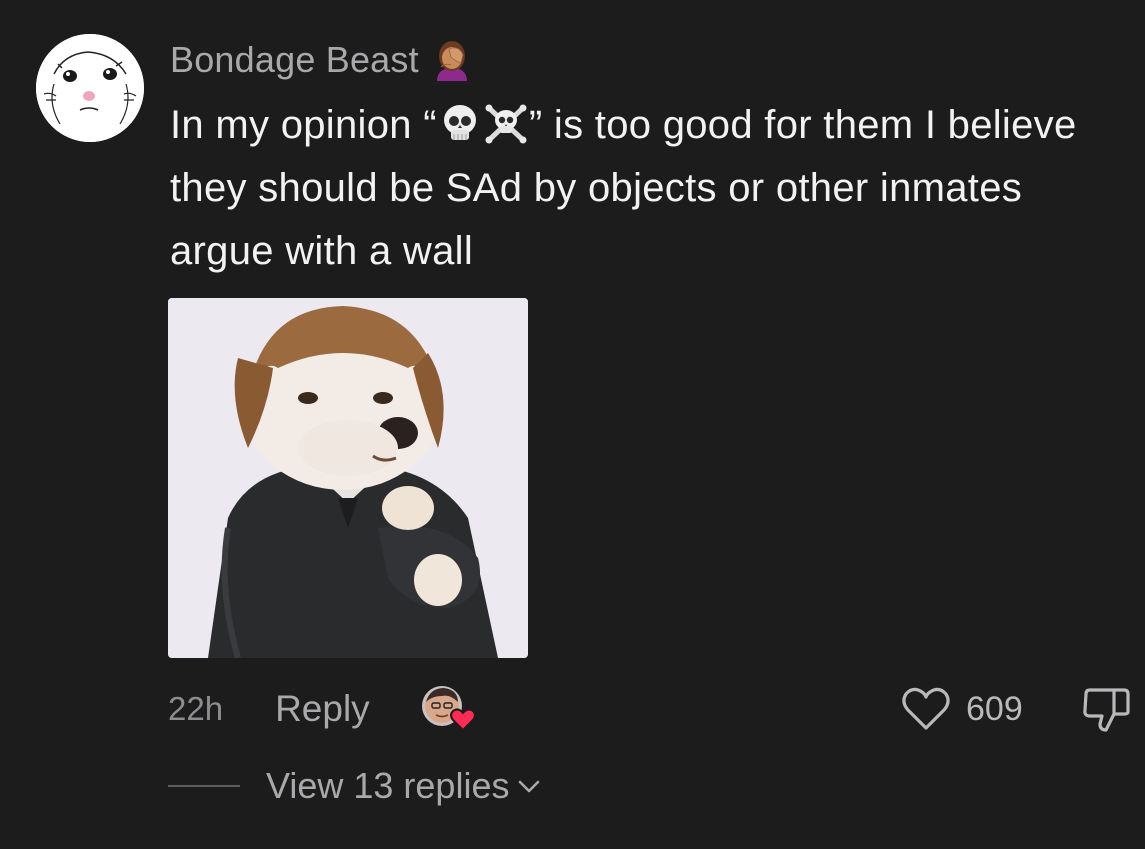 The width and height of the screenshot is (1145, 849). What do you see at coordinates (460, 123) in the screenshot?
I see `skull-icon` at bounding box center [460, 123].